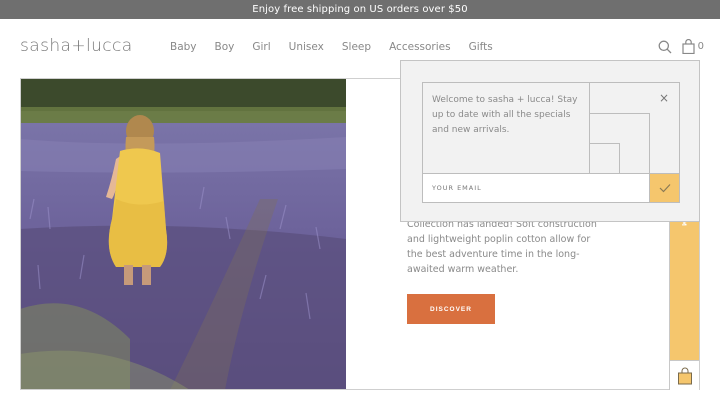 Image resolution: width=720 pixels, height=400 pixels. What do you see at coordinates (604, 158) in the screenshot?
I see `popup-decoration` at bounding box center [604, 158].